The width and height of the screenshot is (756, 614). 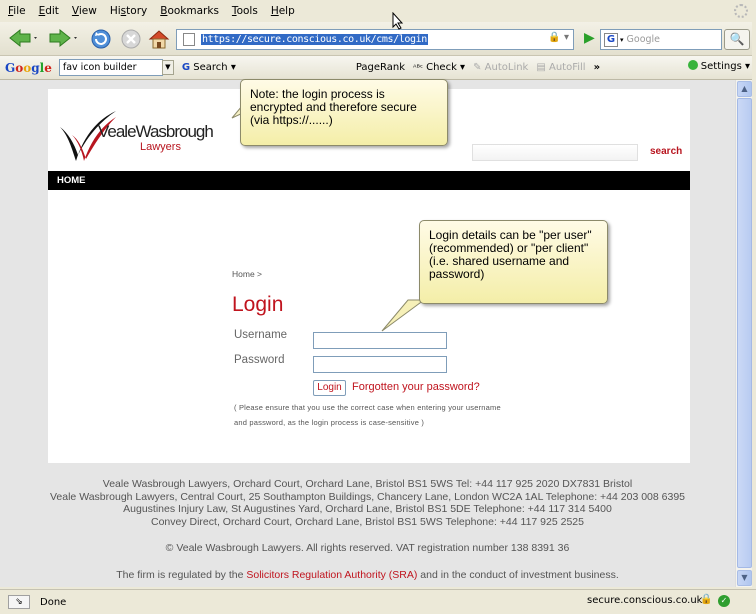 I want to click on menu-view: View, so click(x=84, y=11).